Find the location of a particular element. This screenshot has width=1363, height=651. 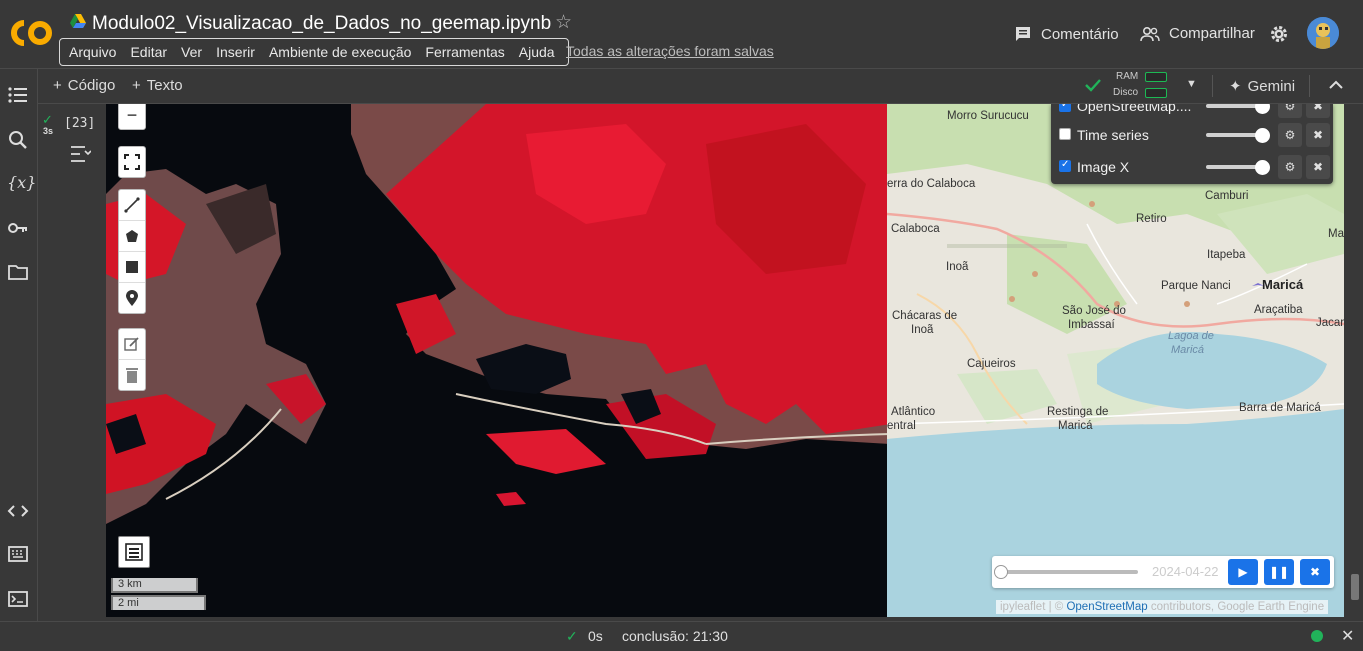

place-label: Itapeba is located at coordinates (1226, 255).